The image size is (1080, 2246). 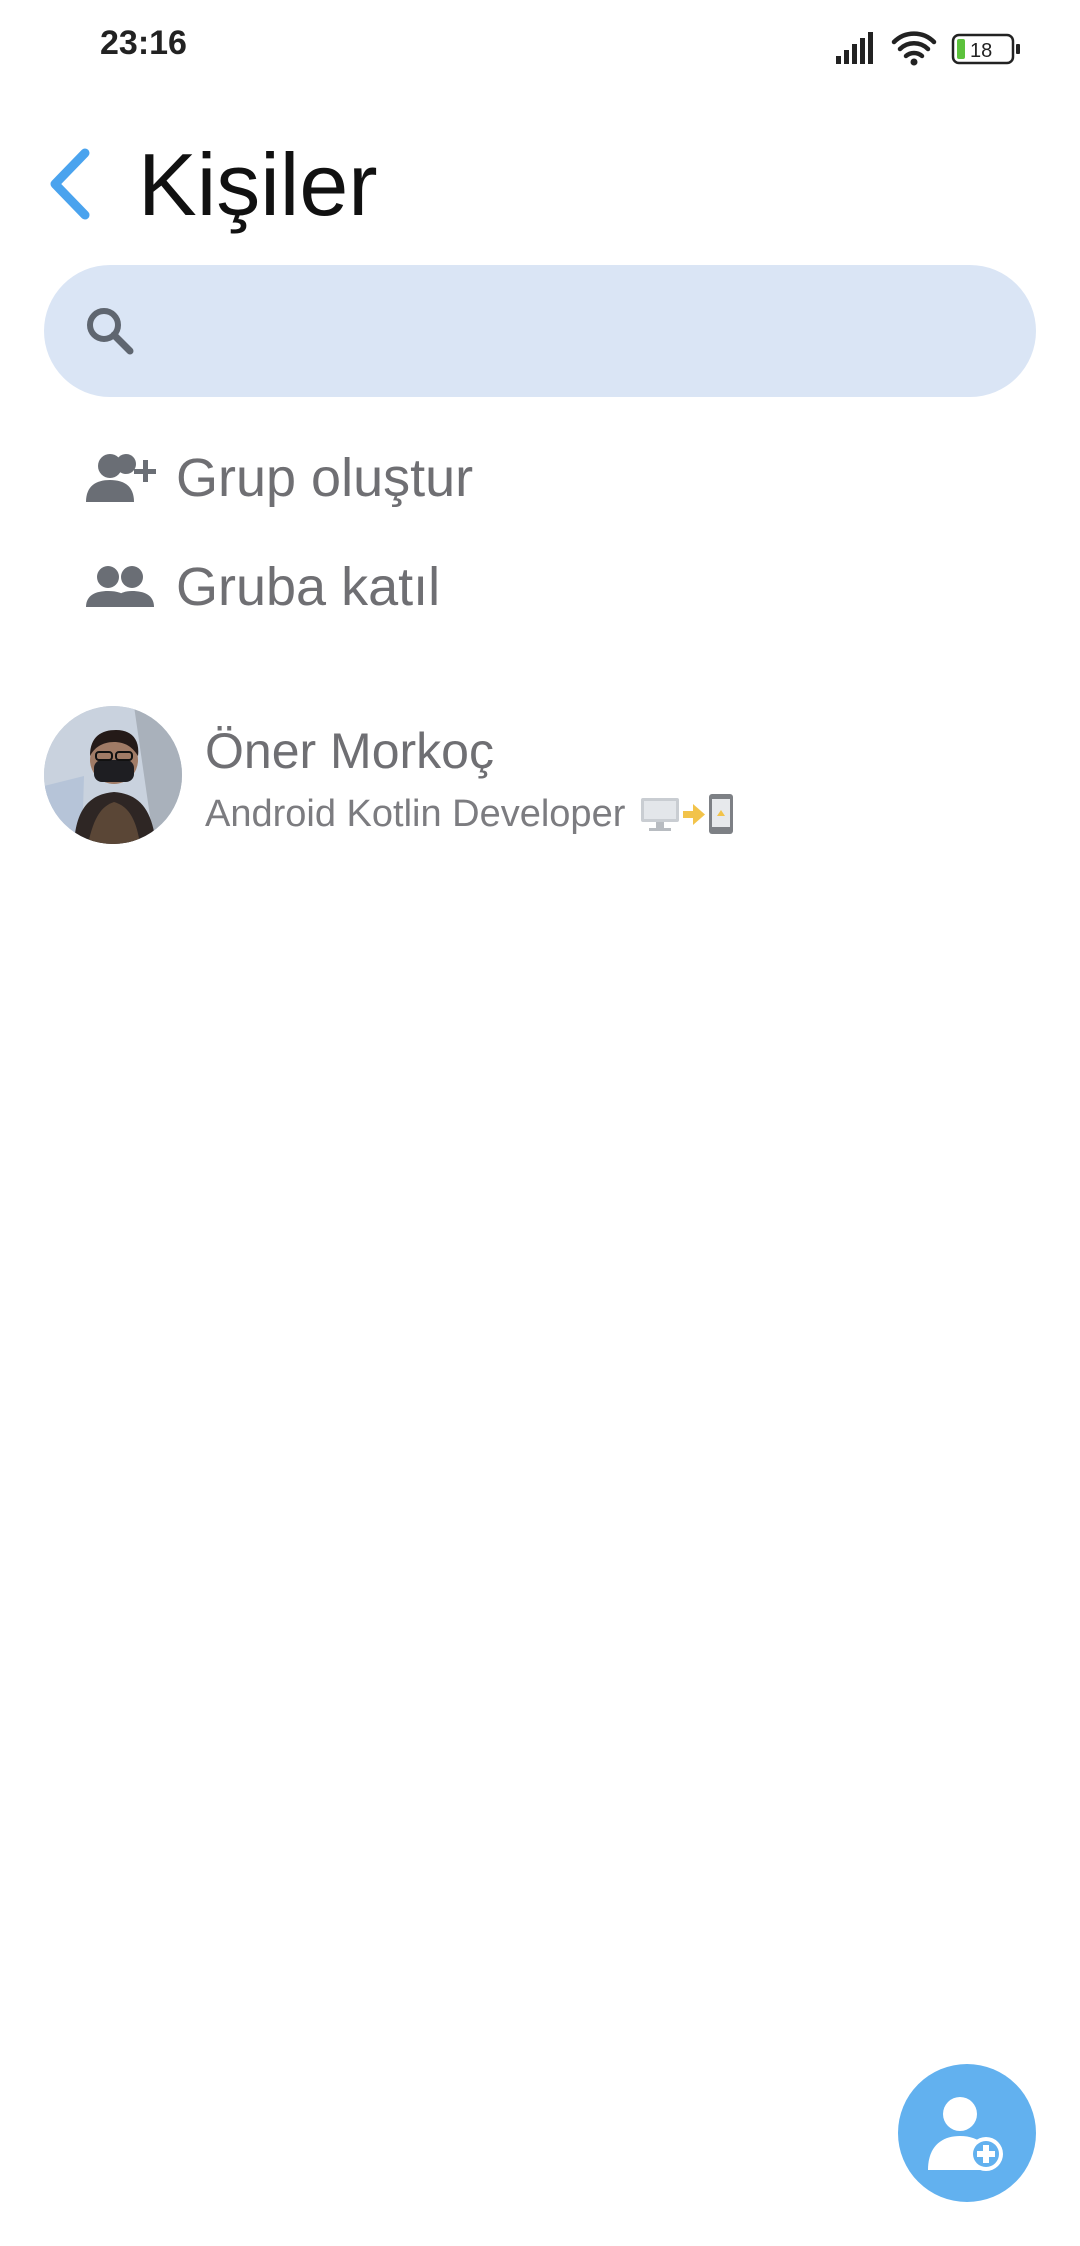 I want to click on add-contact-icon, so click(x=965, y=2134).